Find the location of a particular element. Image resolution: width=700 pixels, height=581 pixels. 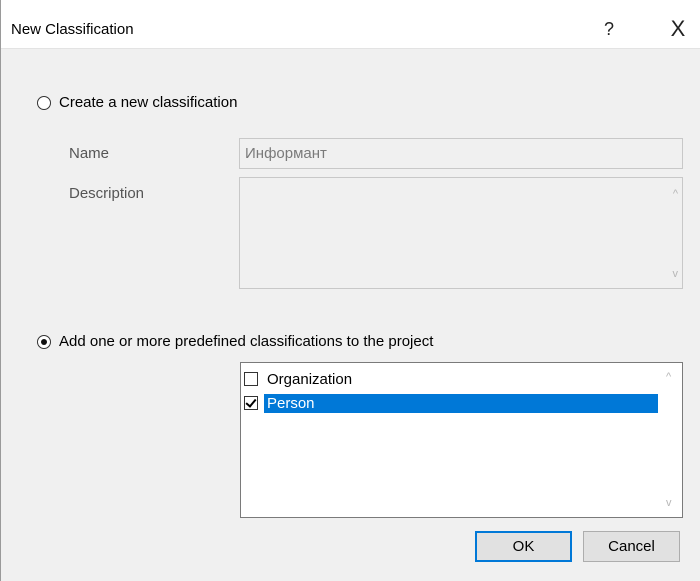

list-item-organization: Organization is located at coordinates (451, 379).